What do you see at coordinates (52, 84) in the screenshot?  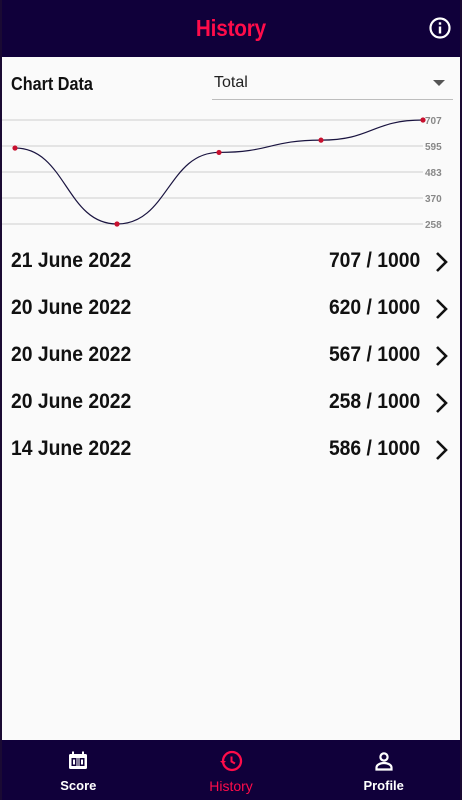 I see `chart-data-label: Chart Data` at bounding box center [52, 84].